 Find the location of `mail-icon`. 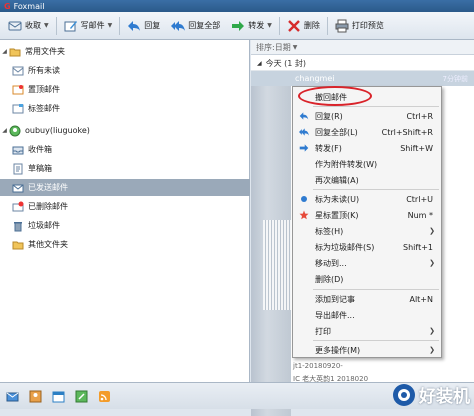

mail-icon is located at coordinates (12, 396).